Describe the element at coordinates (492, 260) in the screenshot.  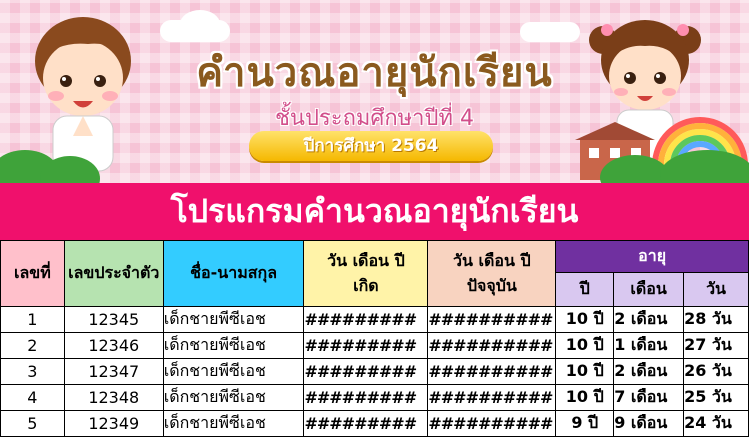
I see `header-current-date-line1: วัน เดือน ปี` at that location.